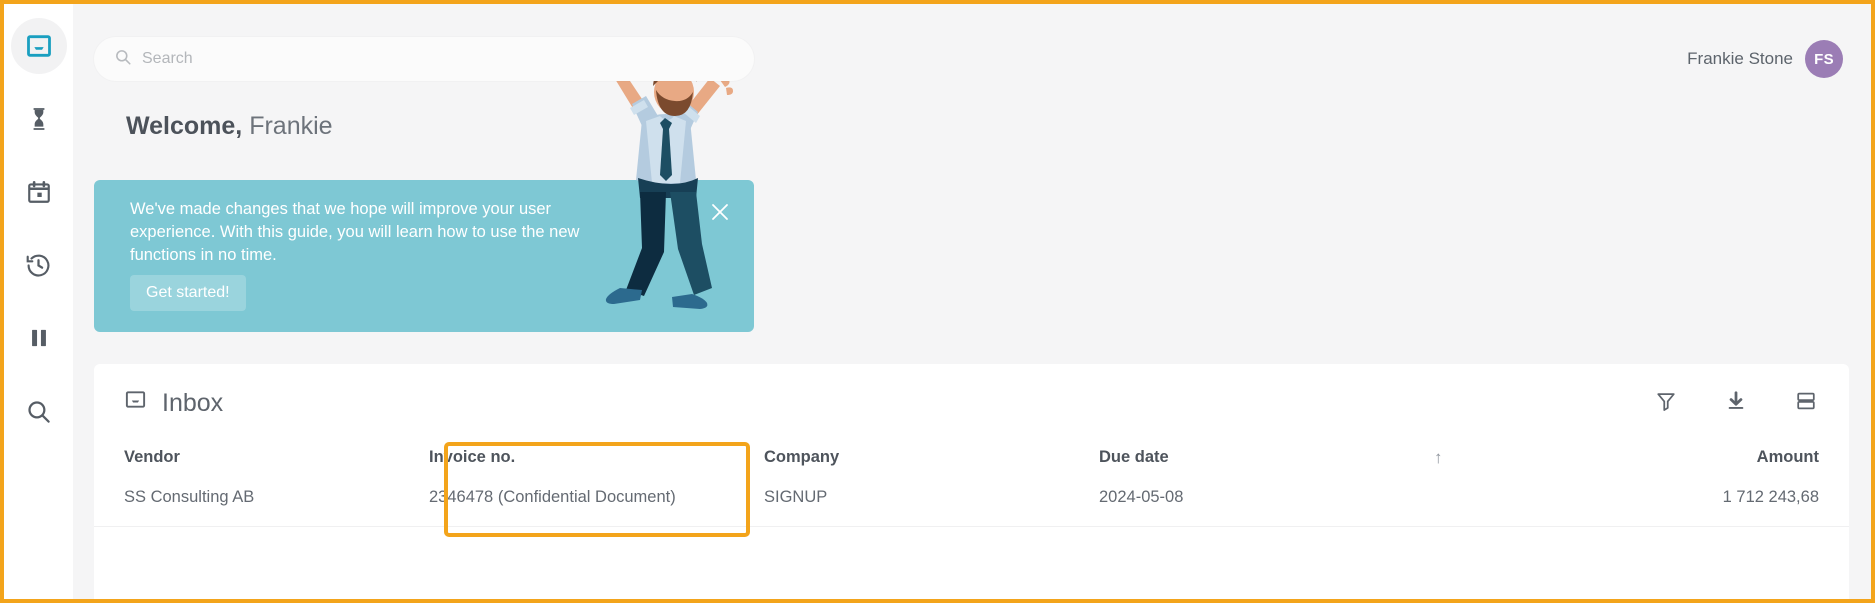  Describe the element at coordinates (261, 455) in the screenshot. I see `column-header-vendor: Vendor` at that location.